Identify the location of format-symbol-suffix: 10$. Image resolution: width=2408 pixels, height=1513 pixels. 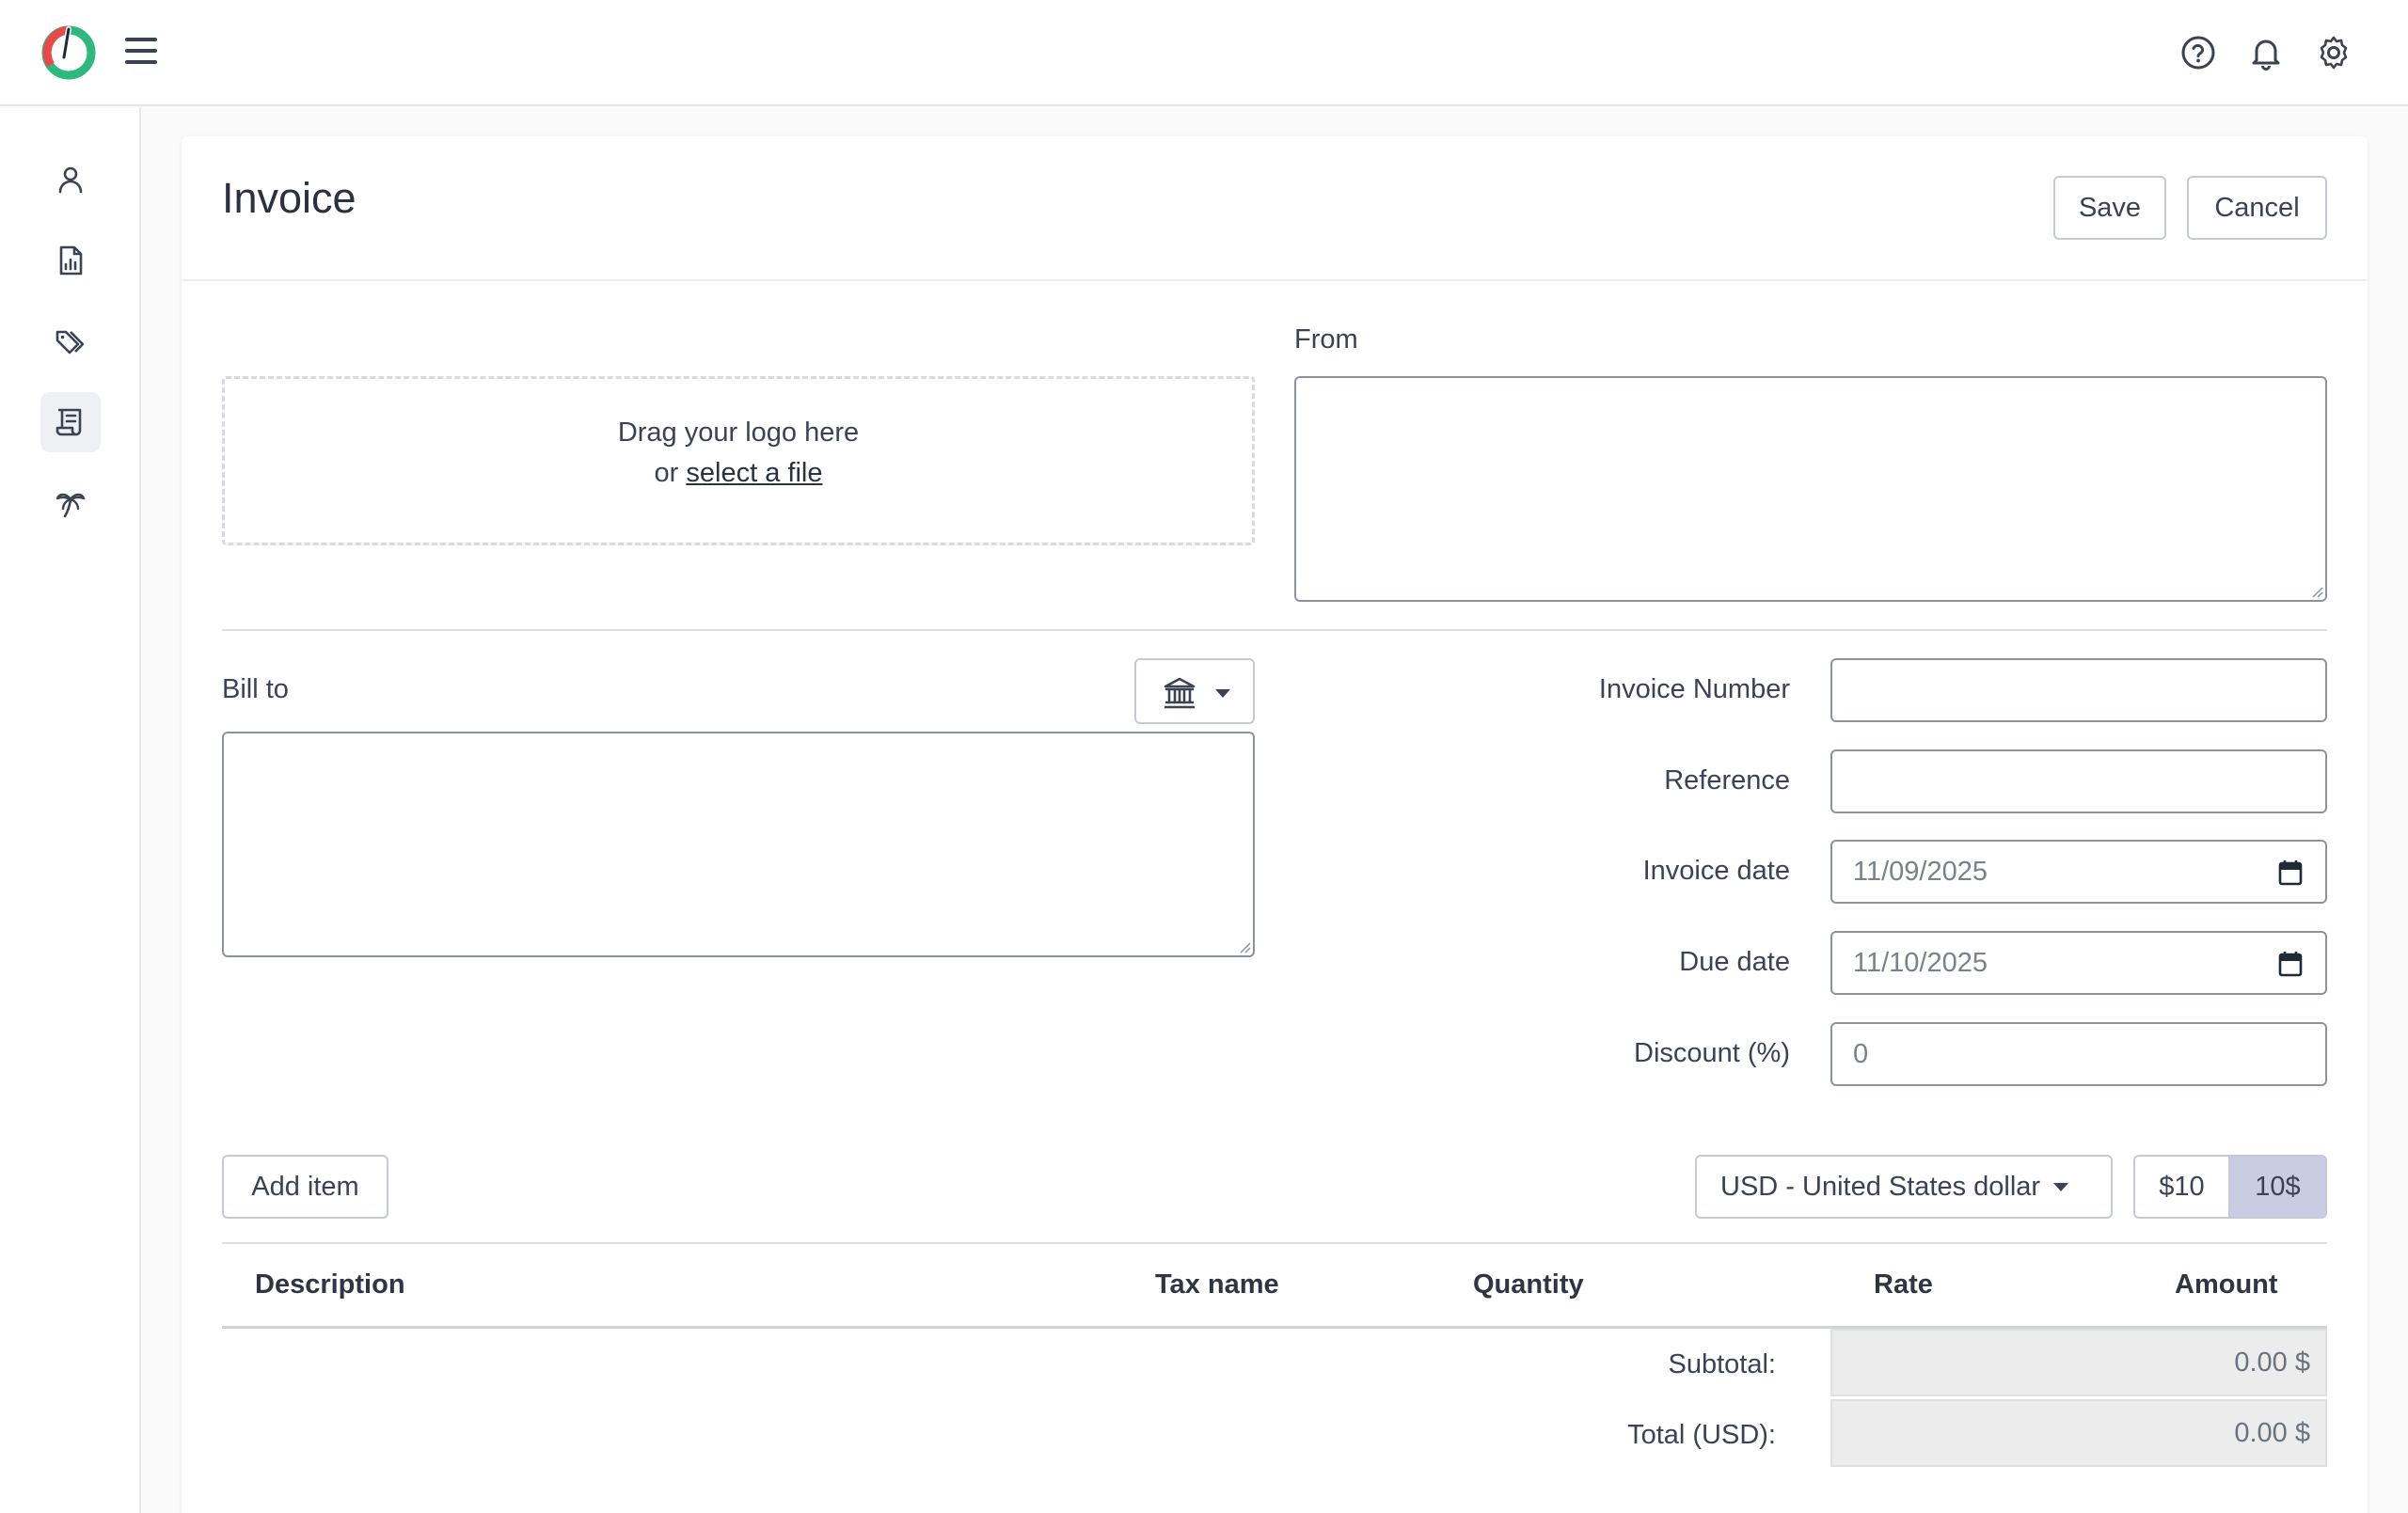
(2279, 1187).